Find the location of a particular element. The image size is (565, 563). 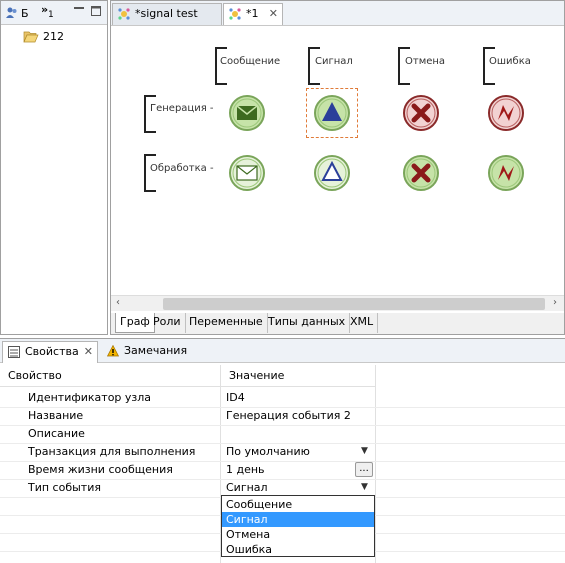

properties-tabbar: Свойства ✕ Замечания is located at coordinates (282, 351).